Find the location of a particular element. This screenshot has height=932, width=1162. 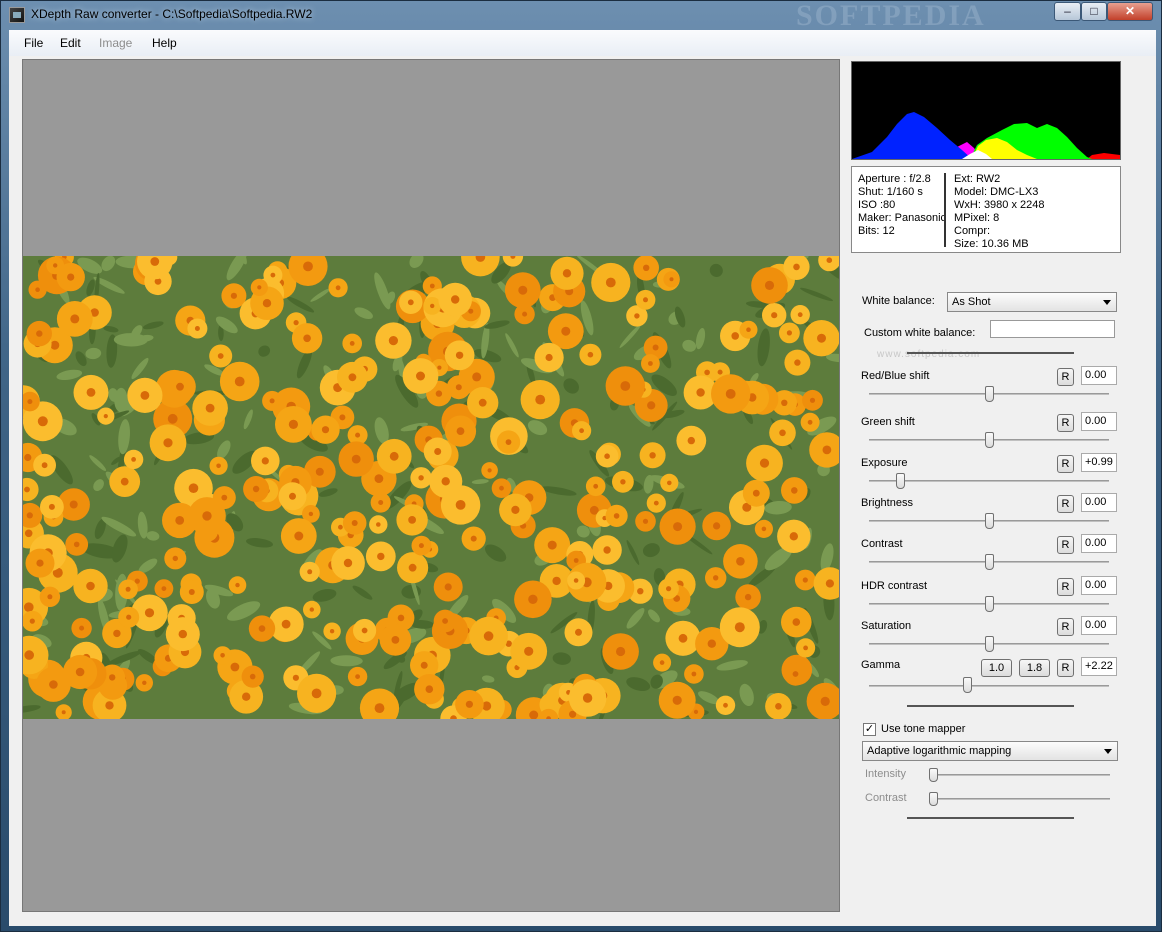

gamma-reset-button: R is located at coordinates (1065, 668).